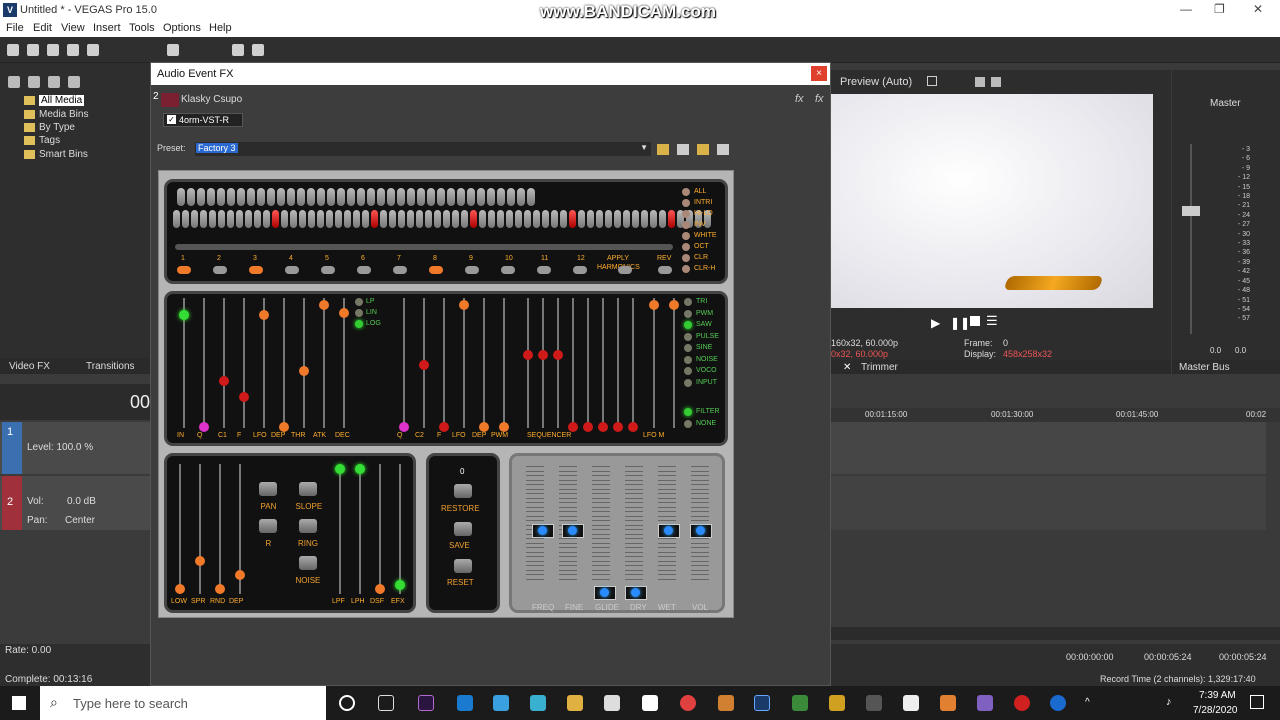  Describe the element at coordinates (819, 99) in the screenshot. I see `plugin-chooser-icon: fx` at that location.